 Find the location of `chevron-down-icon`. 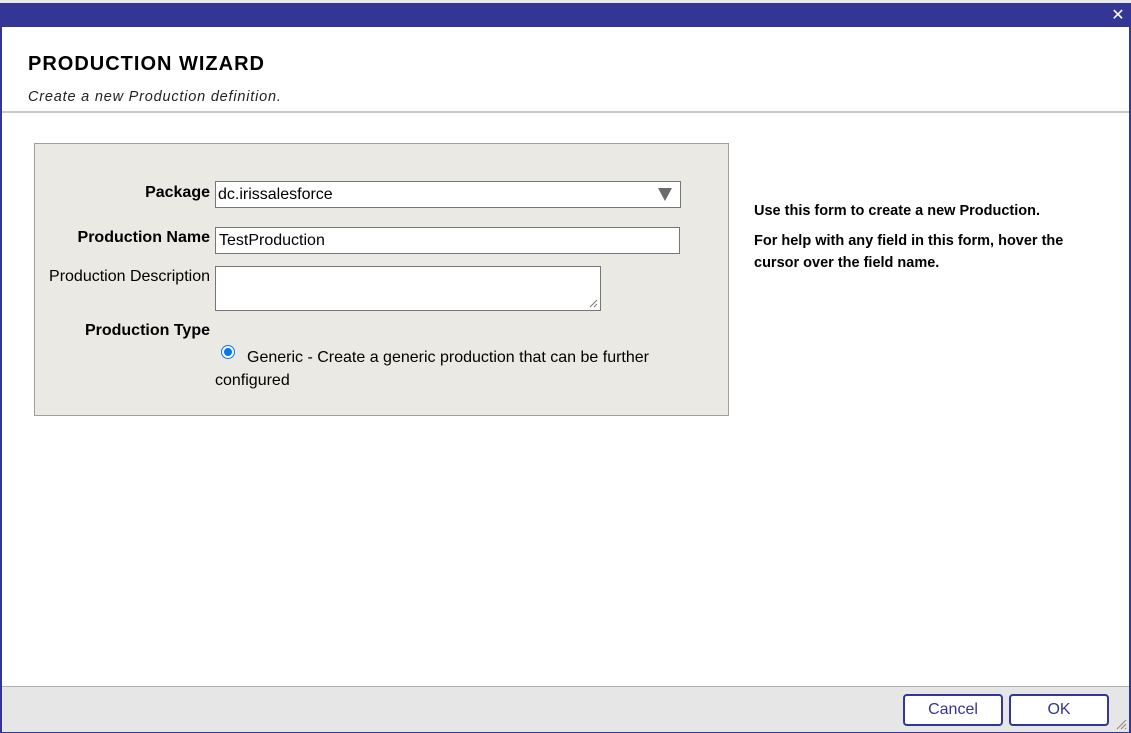

chevron-down-icon is located at coordinates (665, 194).